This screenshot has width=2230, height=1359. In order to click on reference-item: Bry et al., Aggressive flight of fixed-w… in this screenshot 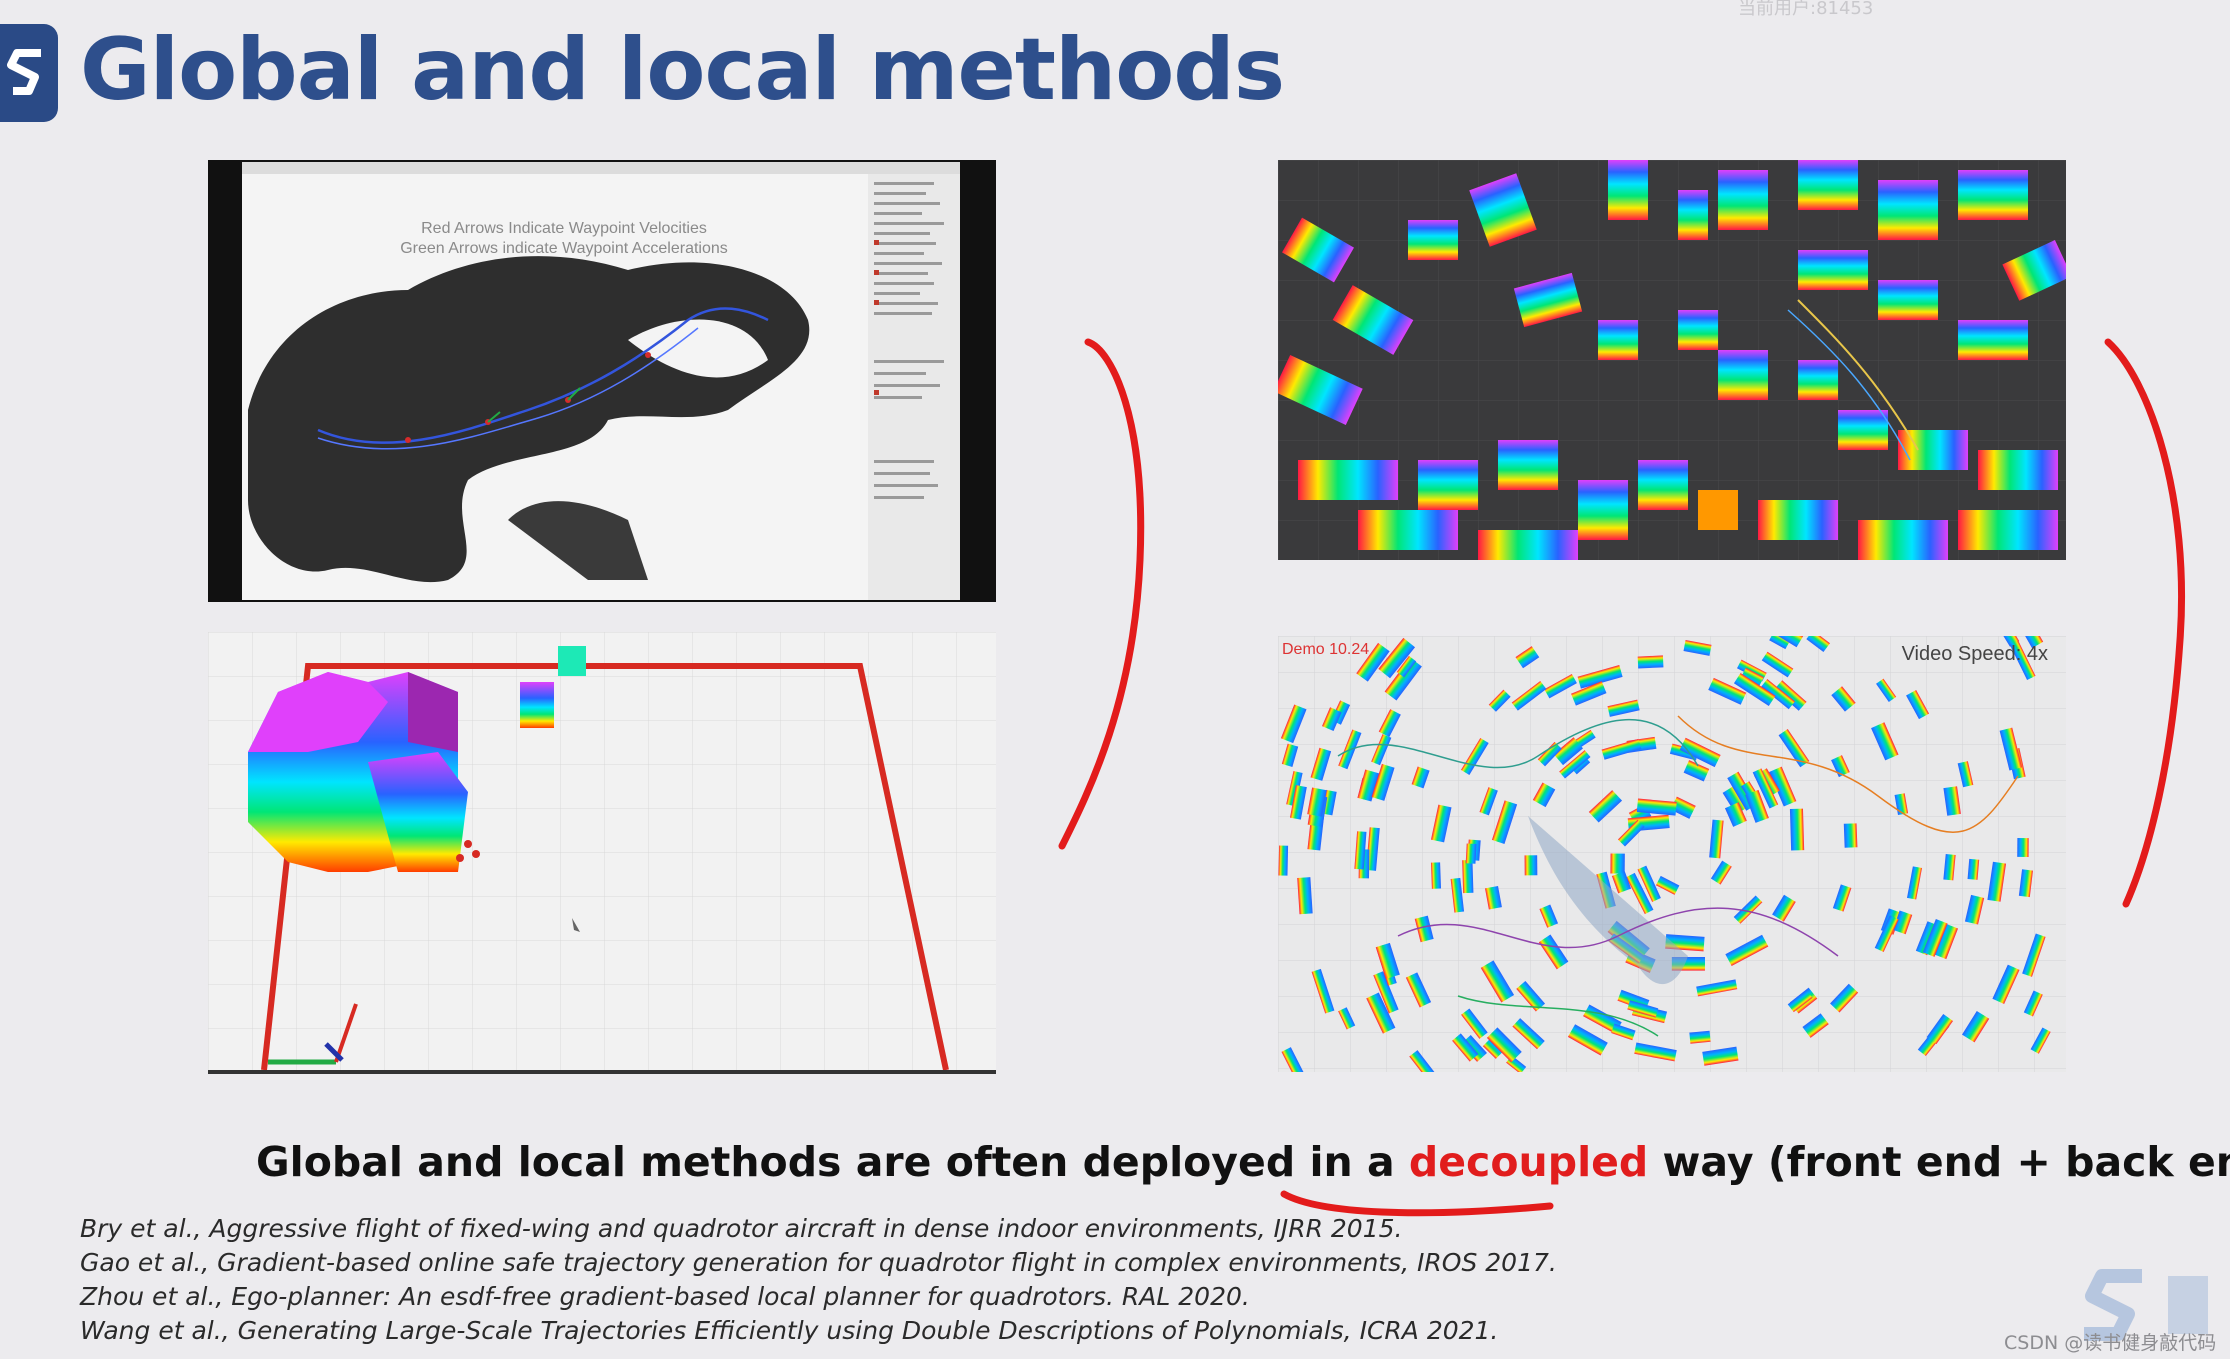, I will do `click(741, 1228)`.